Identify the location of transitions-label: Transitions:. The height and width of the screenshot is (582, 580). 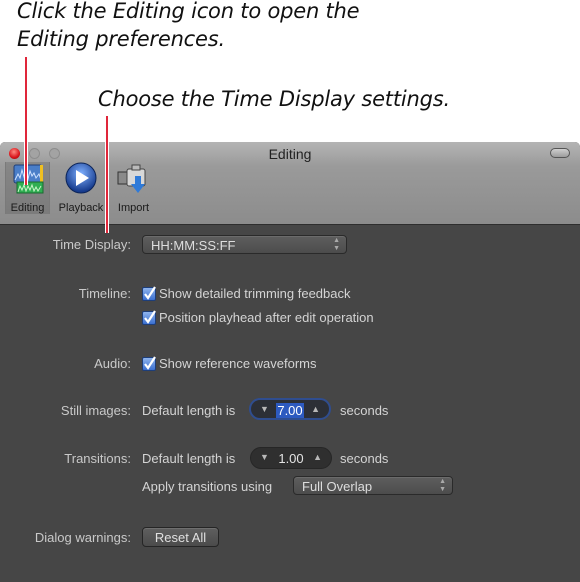
(97, 458).